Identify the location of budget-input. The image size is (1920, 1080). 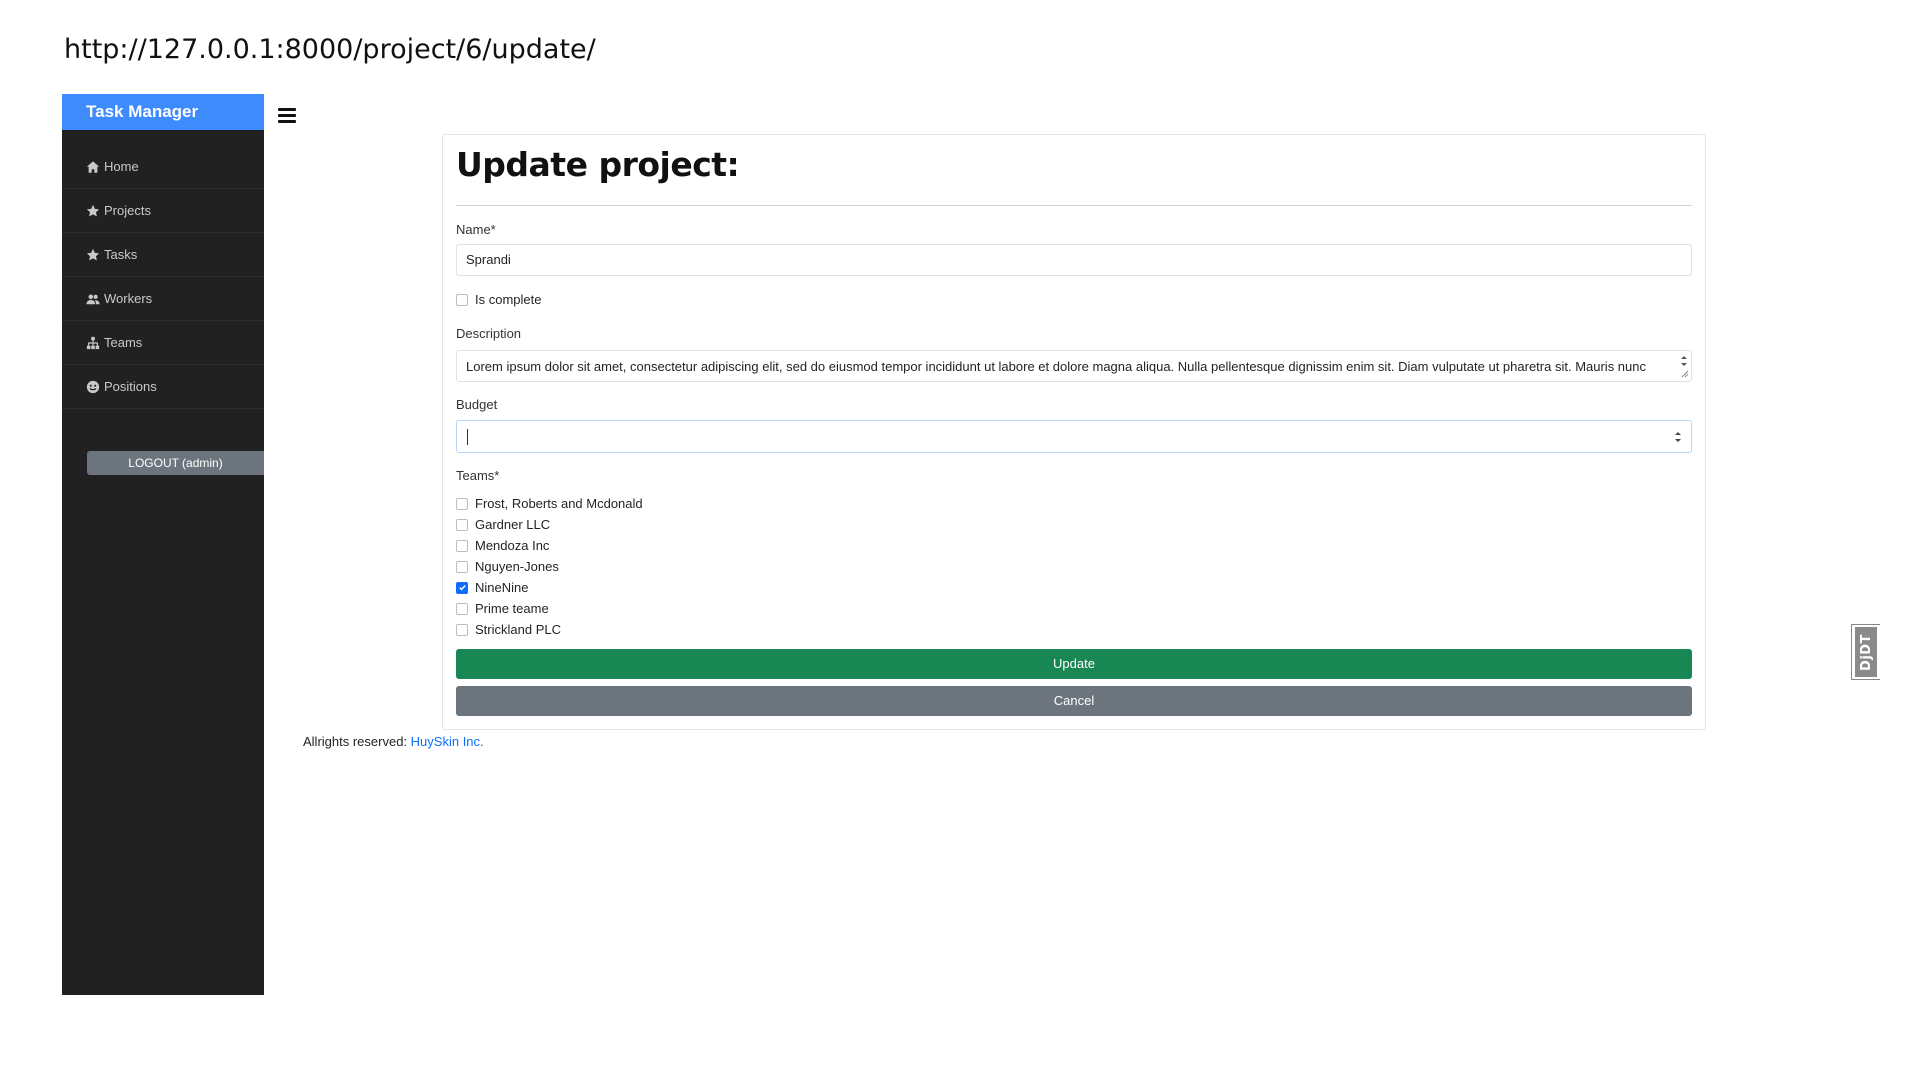
(1074, 436).